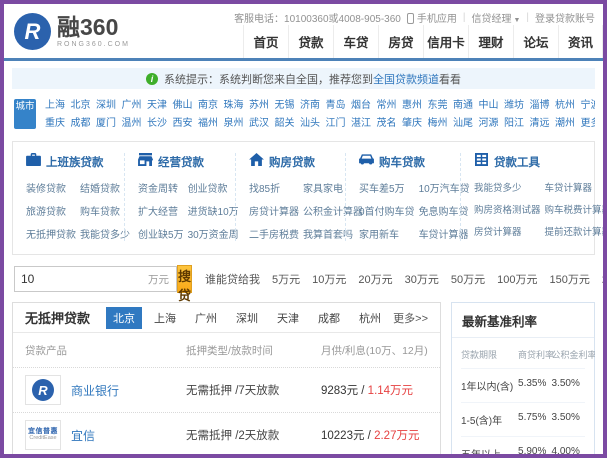 Image resolution: width=607 pixels, height=458 pixels. Describe the element at coordinates (540, 124) in the screenshot. I see `city-link: 清远` at that location.